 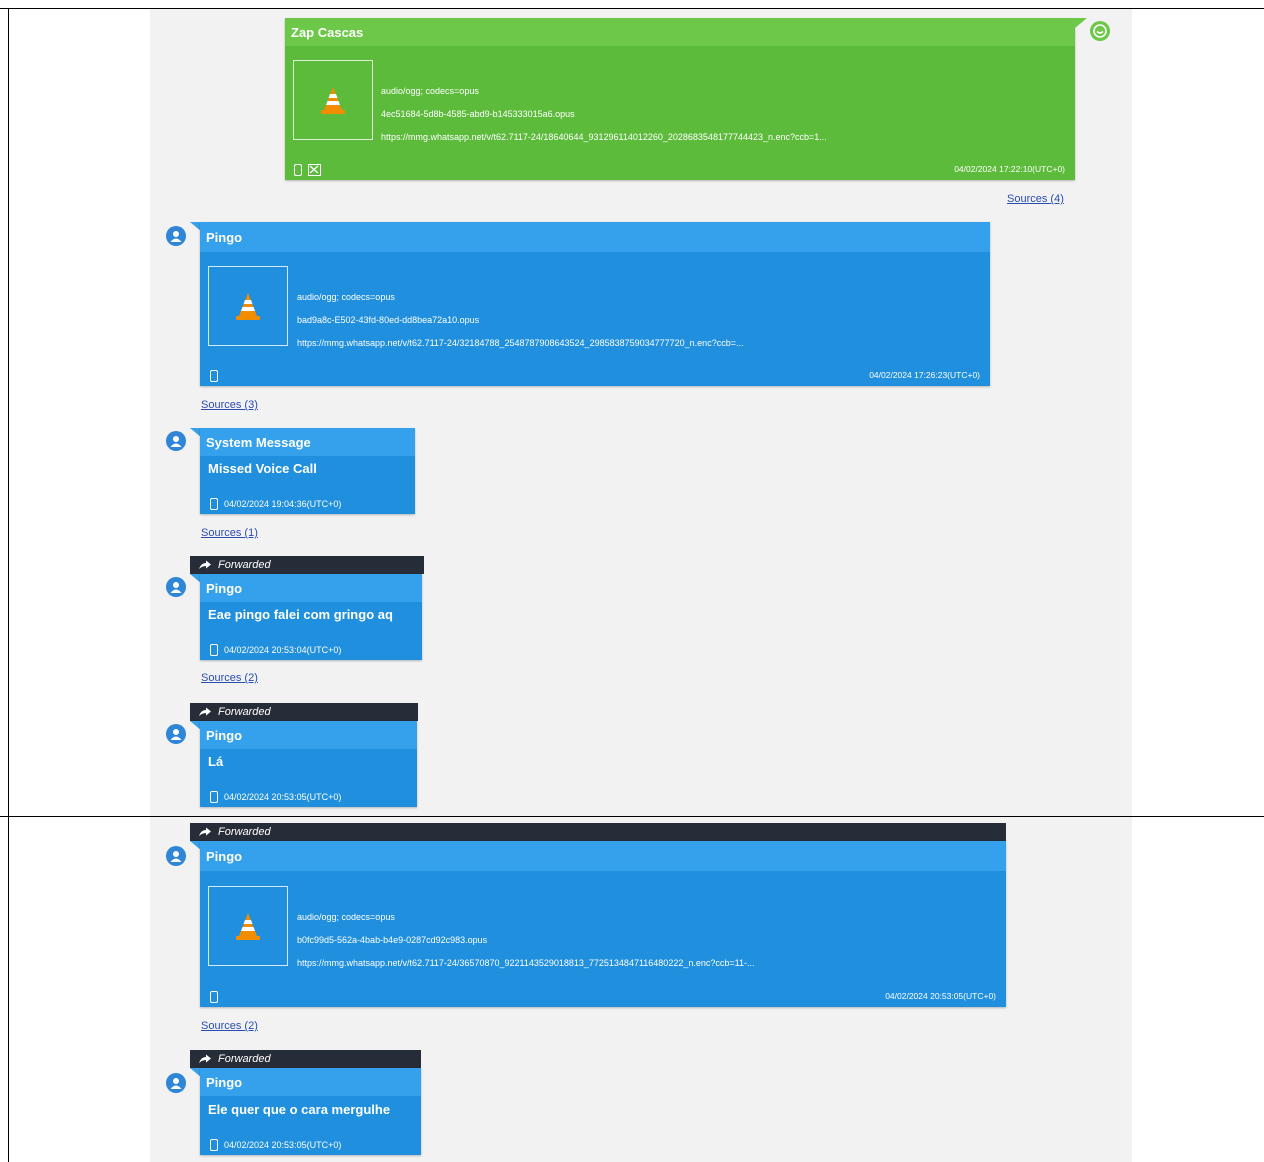 I want to click on message-incoming-text: Pingo Lá 04/02/2024 20:53:05(UTC+0), so click(x=308, y=764).